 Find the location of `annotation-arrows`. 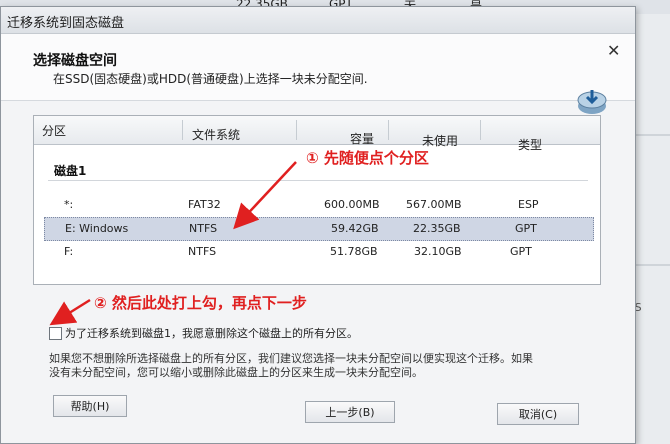

annotation-arrows is located at coordinates (173, 243).